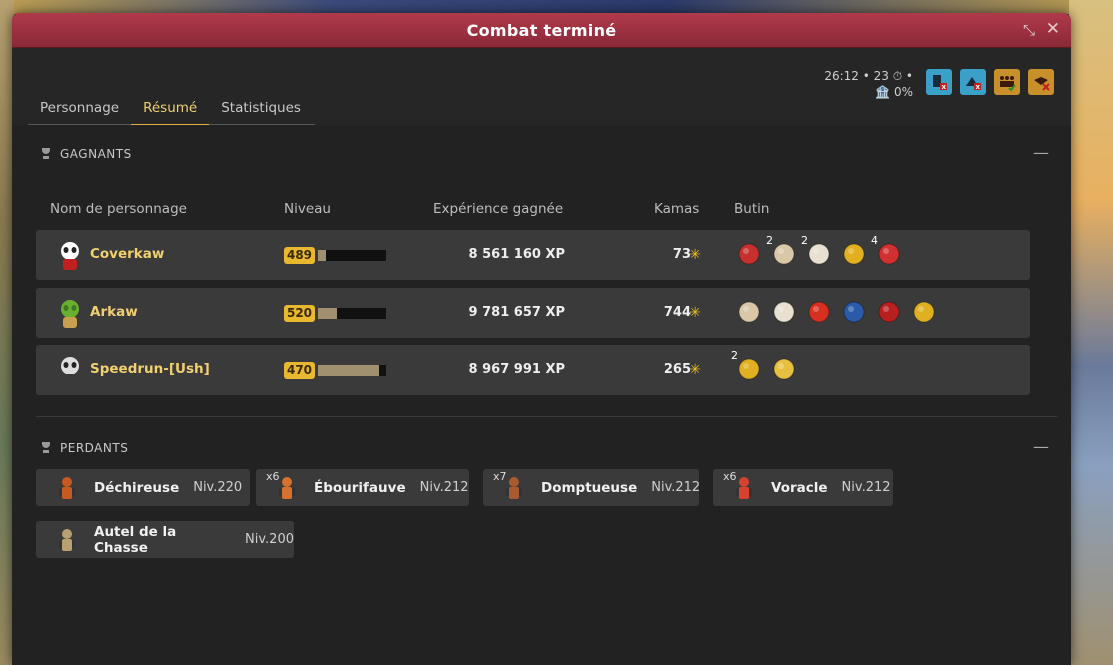 Image resolution: width=1113 pixels, height=665 pixels. I want to click on winners-heading: GAGNANTS, so click(86, 154).